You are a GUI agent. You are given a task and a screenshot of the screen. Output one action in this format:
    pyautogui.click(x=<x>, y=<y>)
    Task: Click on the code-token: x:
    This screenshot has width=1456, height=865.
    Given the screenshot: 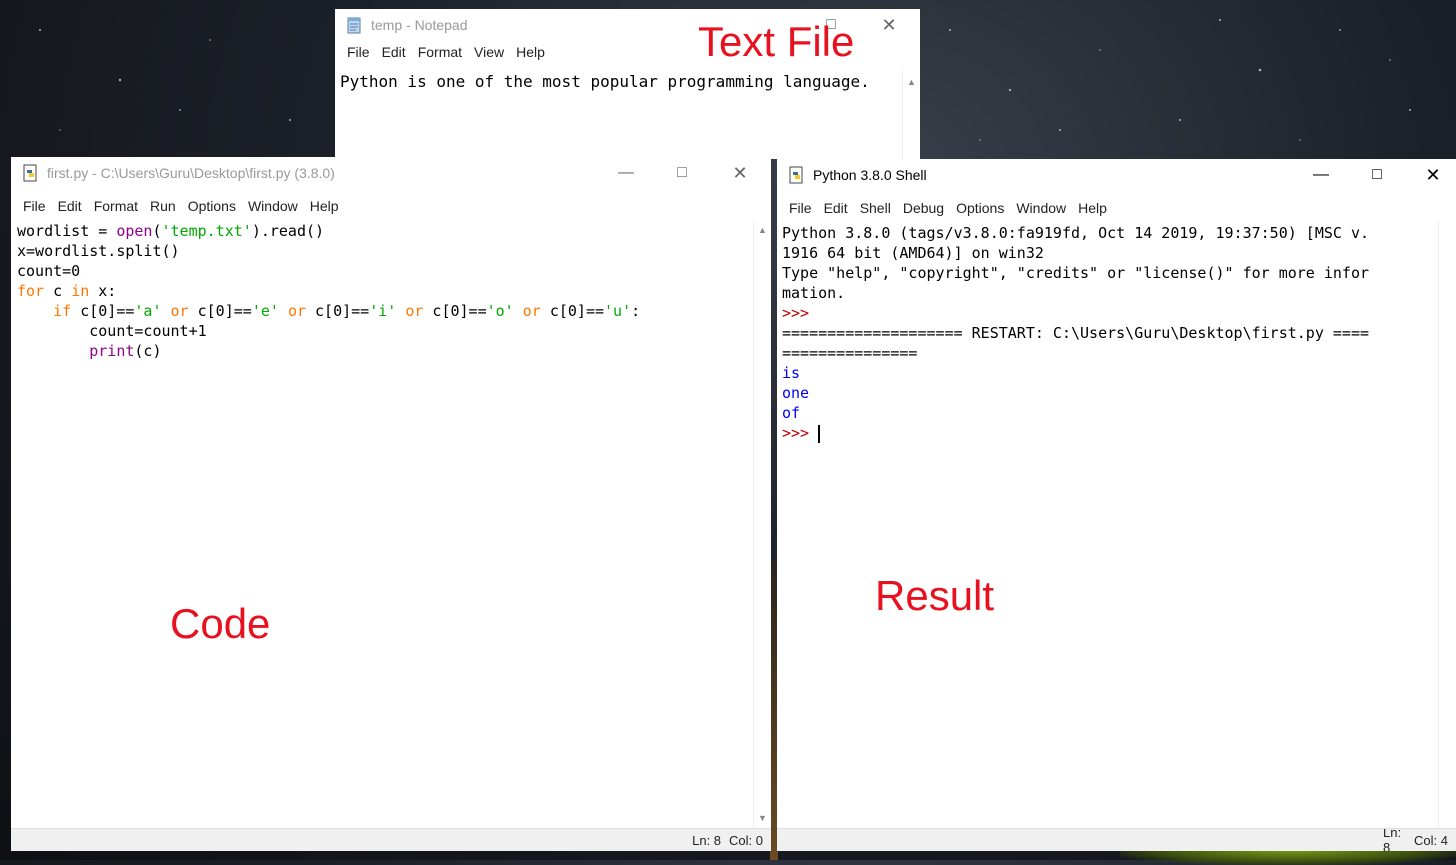 What is the action you would take?
    pyautogui.click(x=103, y=291)
    